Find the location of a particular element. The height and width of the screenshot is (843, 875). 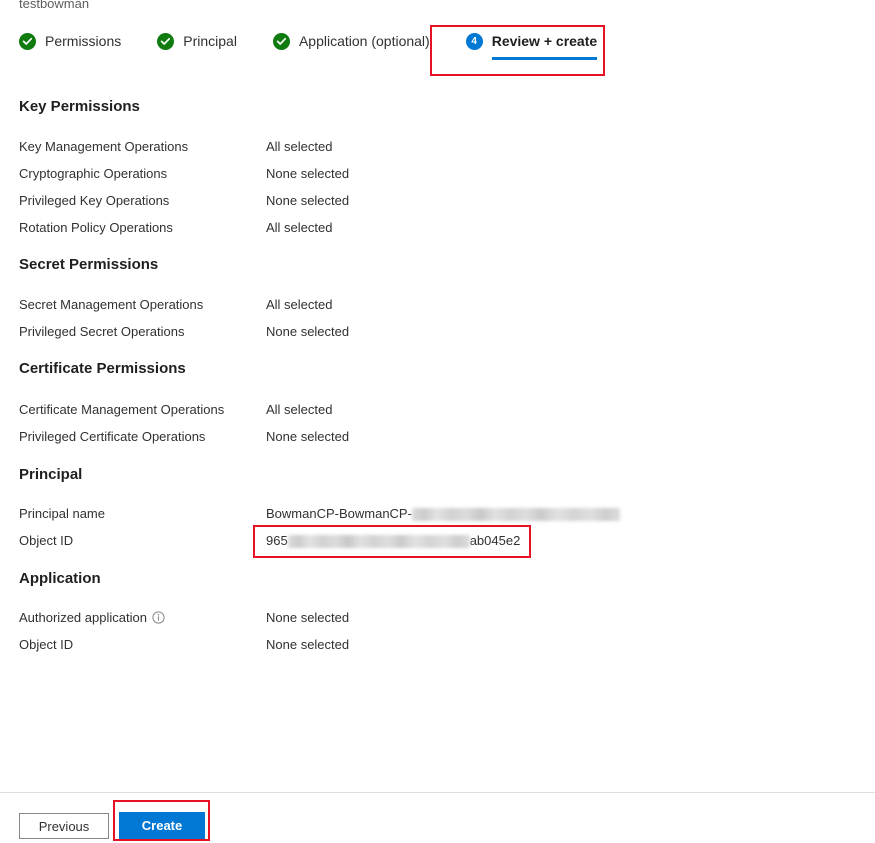

section-title-secret-permissions: Secret Permissions is located at coordinates (89, 264).